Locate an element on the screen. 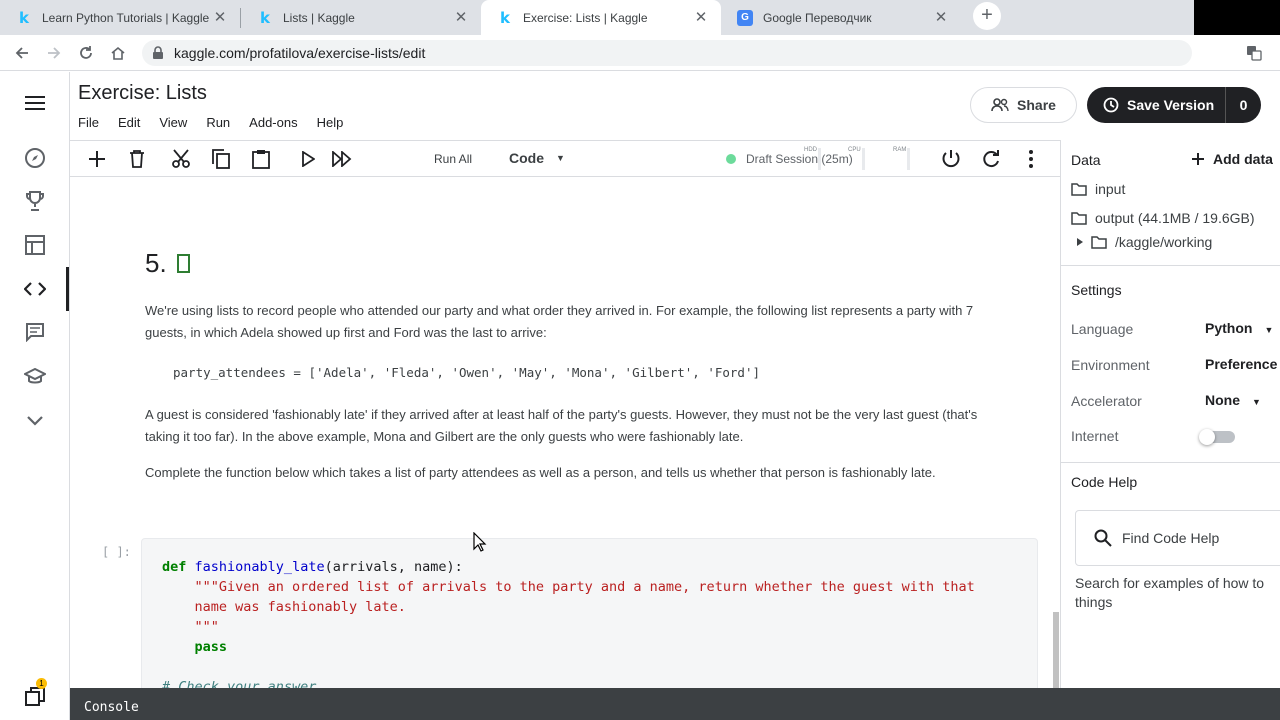 This screenshot has height=720, width=1280. add-data-label: Add data is located at coordinates (1243, 159).